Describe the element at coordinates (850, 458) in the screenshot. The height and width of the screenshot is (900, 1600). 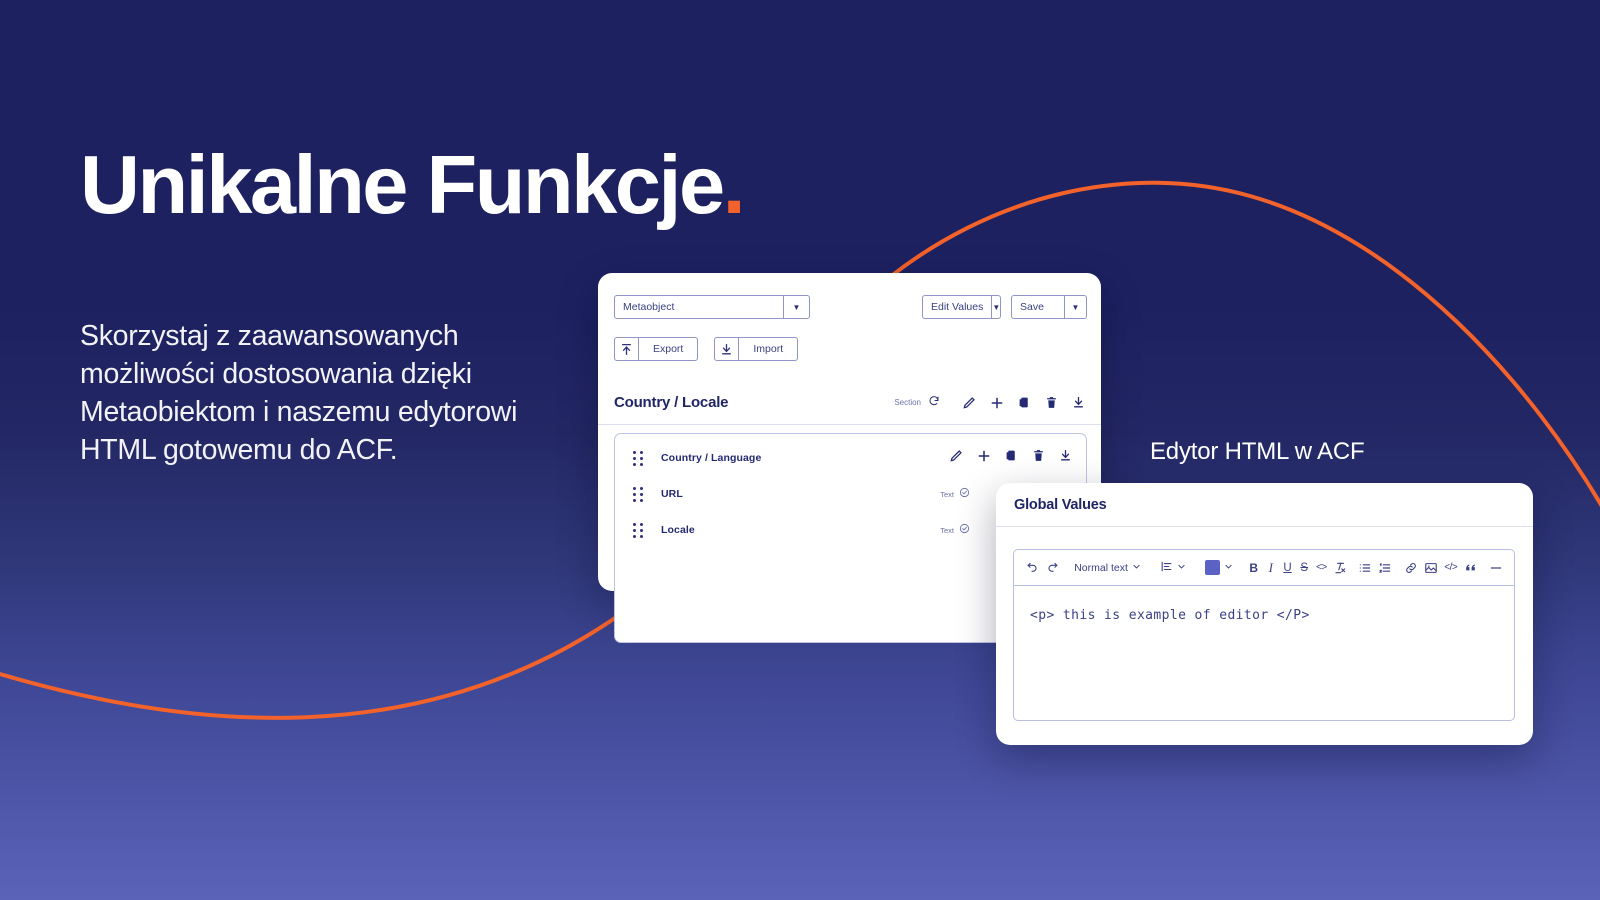
I see `table-row: Country / Language` at that location.